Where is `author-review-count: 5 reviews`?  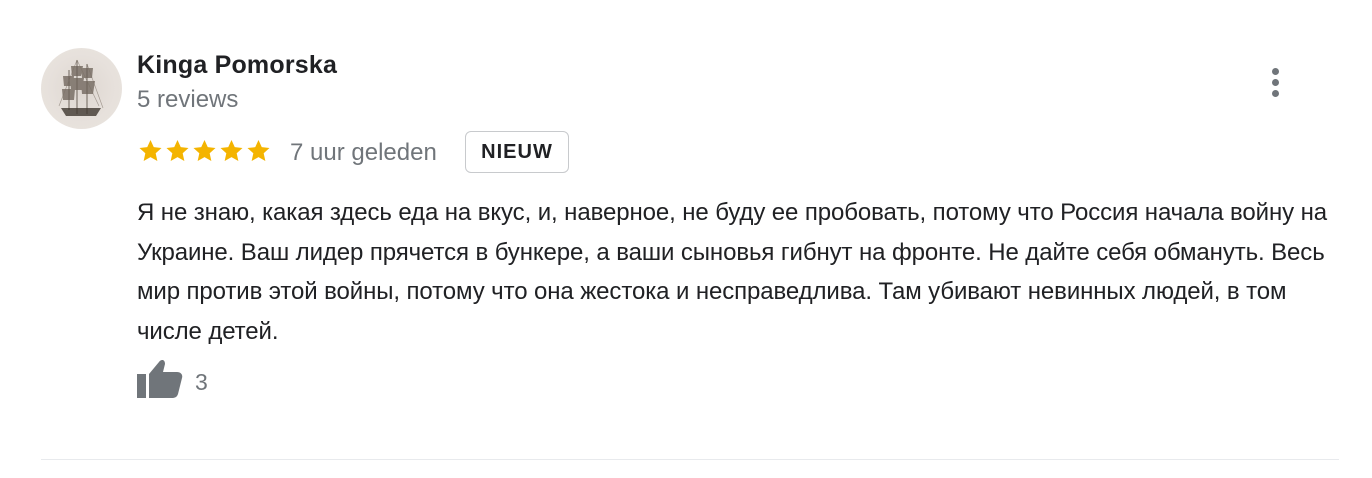 author-review-count: 5 reviews is located at coordinates (187, 100).